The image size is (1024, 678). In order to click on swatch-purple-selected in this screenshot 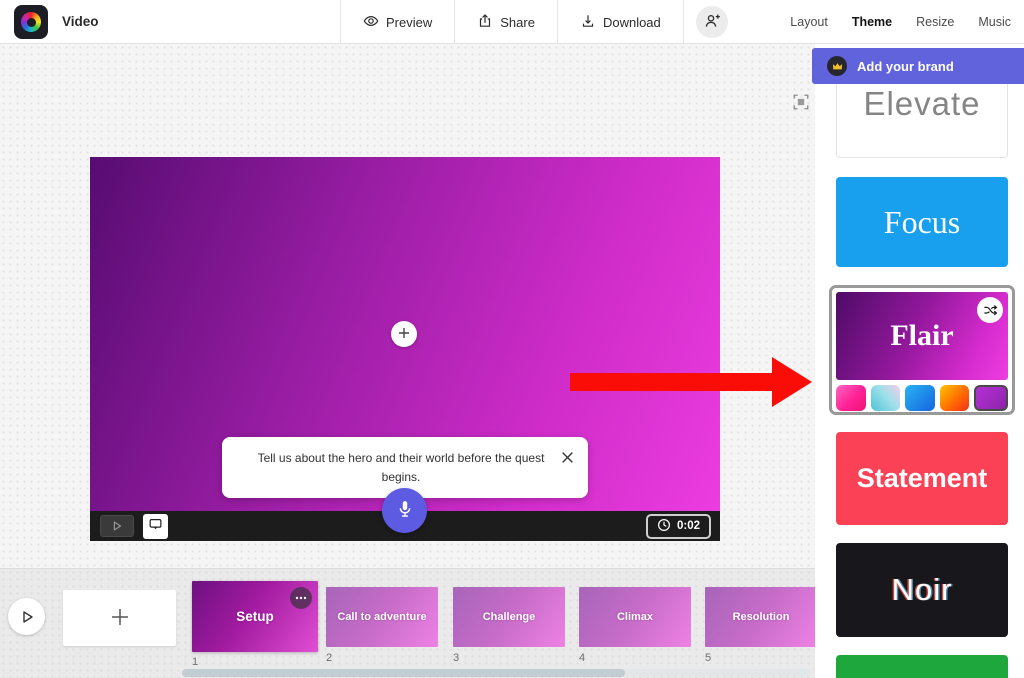, I will do `click(991, 398)`.